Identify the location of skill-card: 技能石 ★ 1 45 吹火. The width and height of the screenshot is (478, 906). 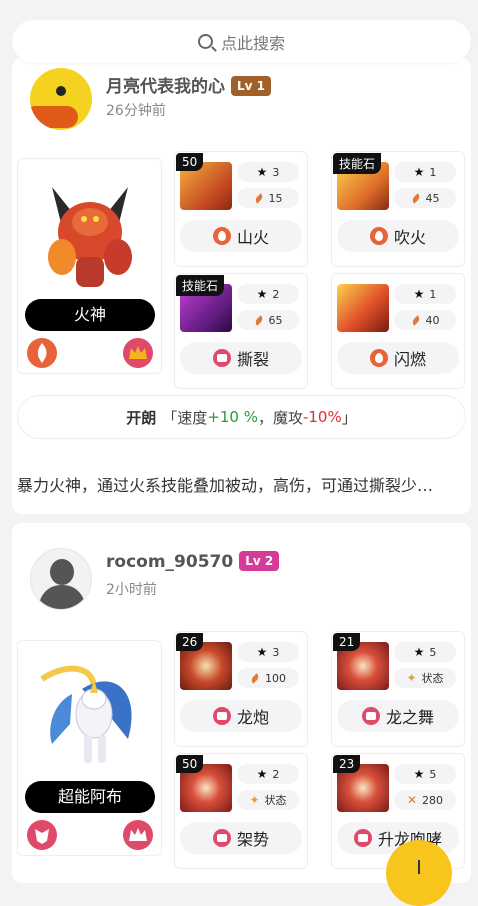
(398, 209).